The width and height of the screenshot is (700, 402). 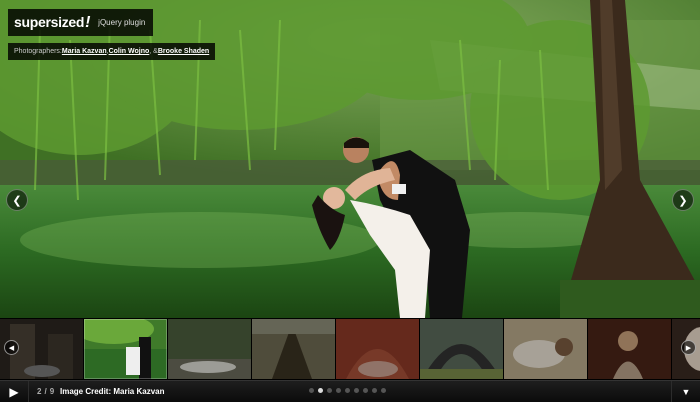 I want to click on chevron-left-icon: ◀, so click(x=11, y=348).